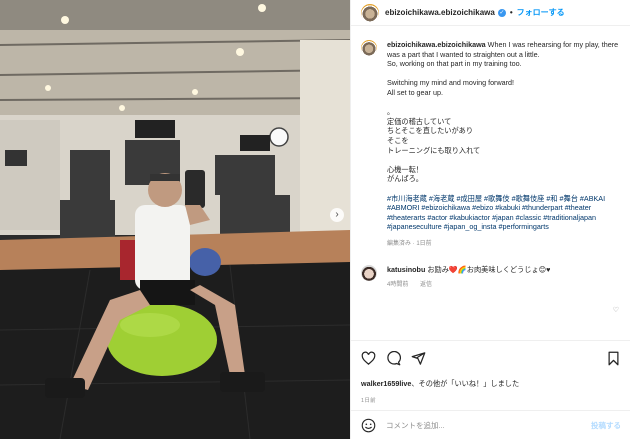 This screenshot has height=439, width=630. Describe the element at coordinates (419, 121) in the screenshot. I see `caption-line: 定価の稽古していて` at that location.